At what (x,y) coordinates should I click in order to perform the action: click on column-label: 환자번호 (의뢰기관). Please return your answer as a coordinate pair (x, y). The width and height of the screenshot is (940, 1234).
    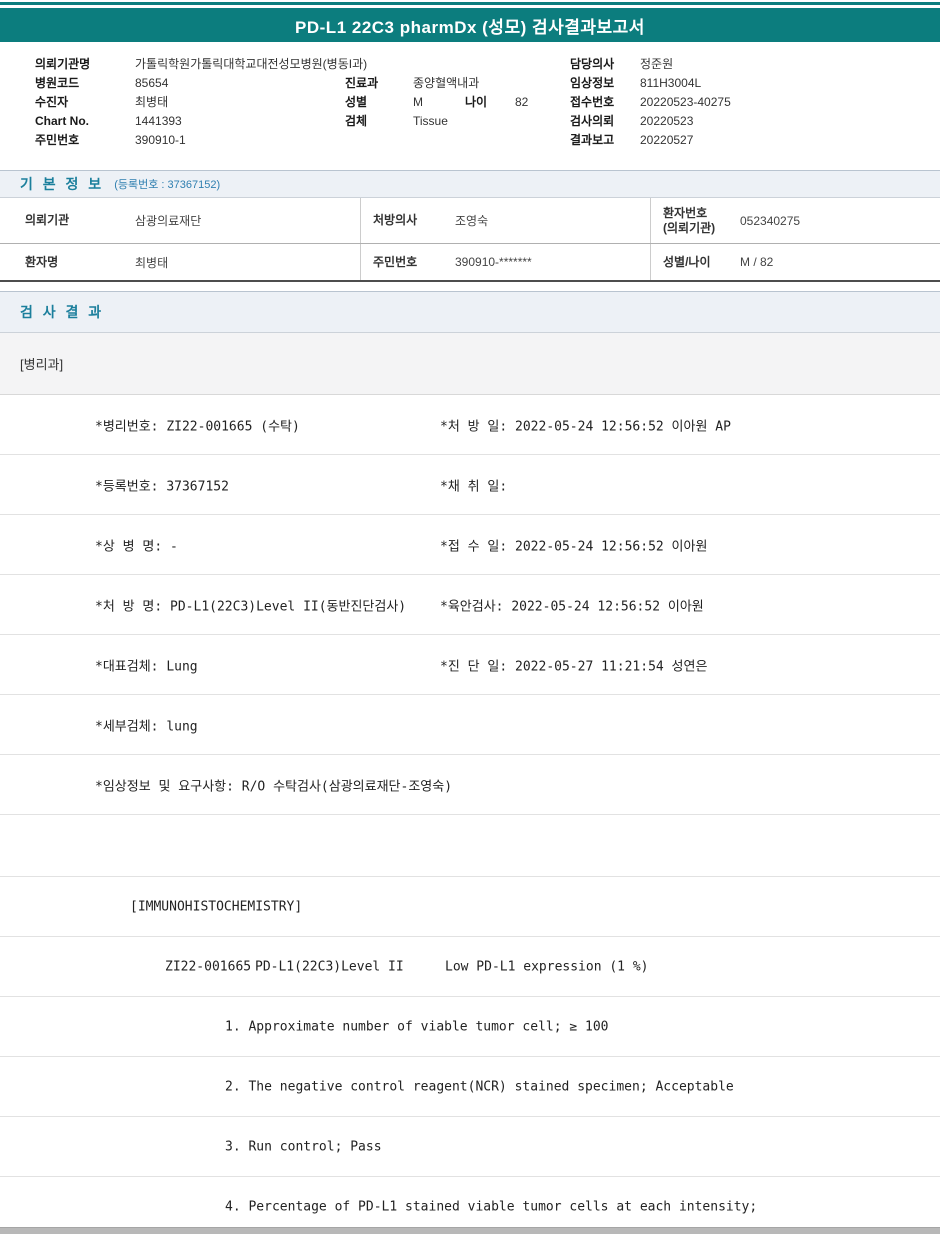
    Looking at the image, I should click on (695, 220).